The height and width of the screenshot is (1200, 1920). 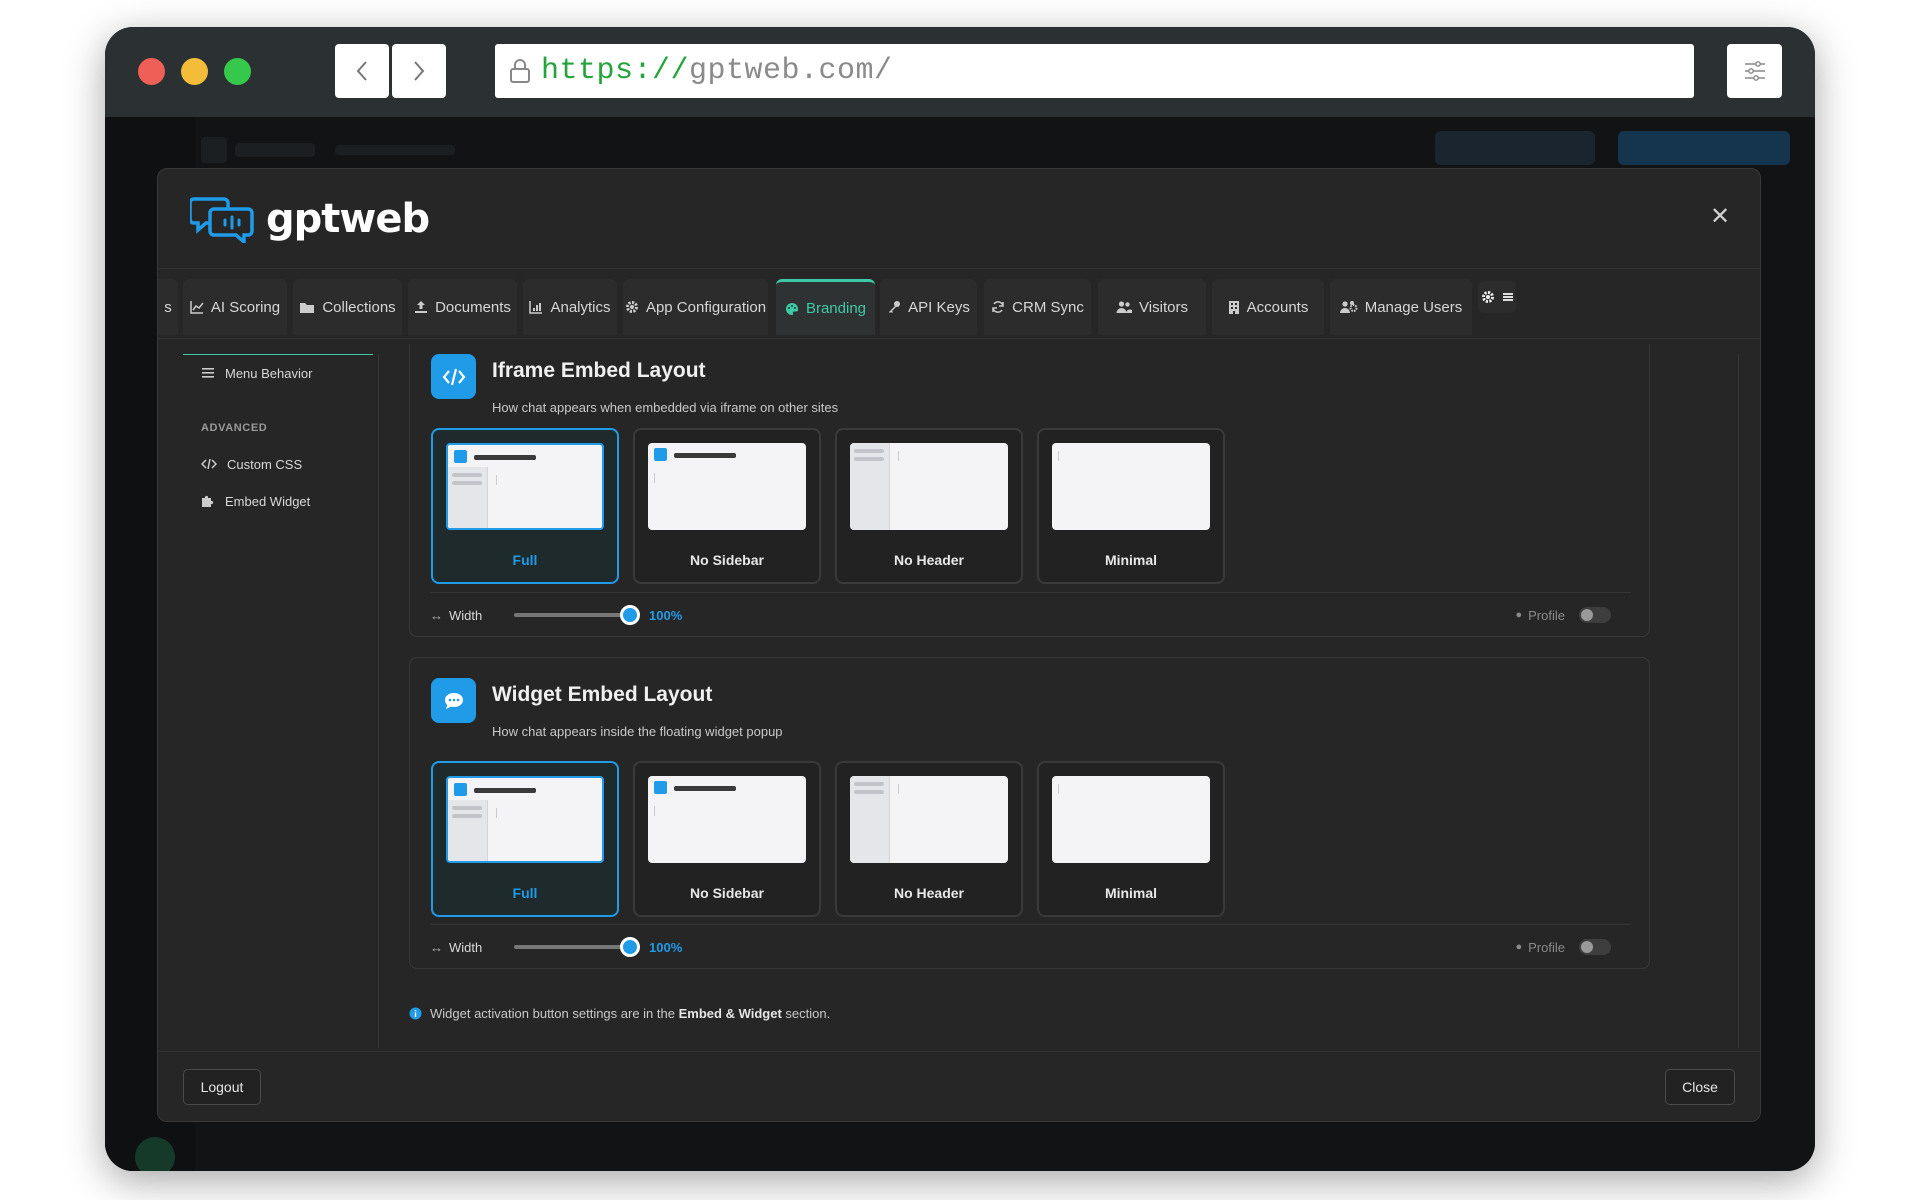 What do you see at coordinates (1519, 947) in the screenshot?
I see `profile-icon: ●` at bounding box center [1519, 947].